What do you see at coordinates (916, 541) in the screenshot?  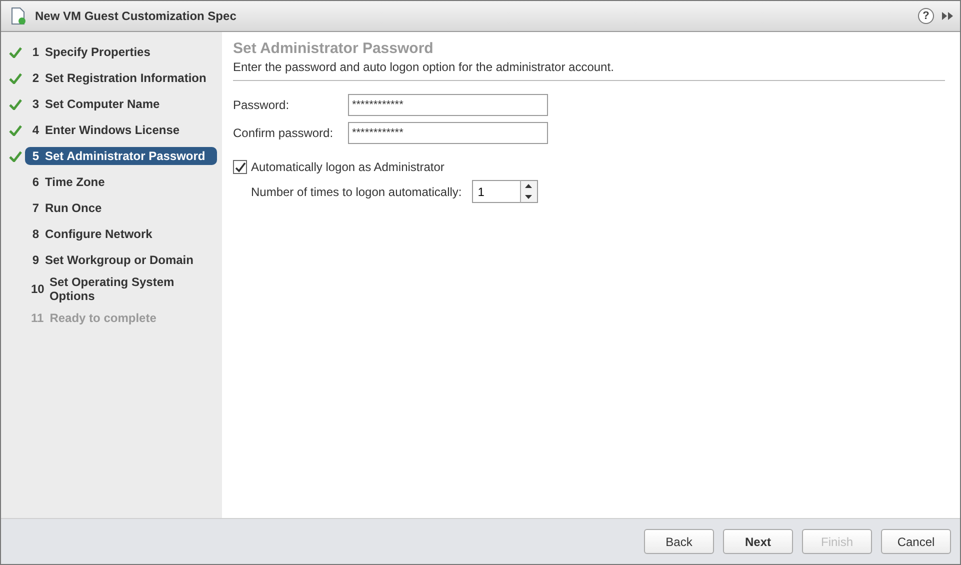 I see `wizard-button: Cancel` at bounding box center [916, 541].